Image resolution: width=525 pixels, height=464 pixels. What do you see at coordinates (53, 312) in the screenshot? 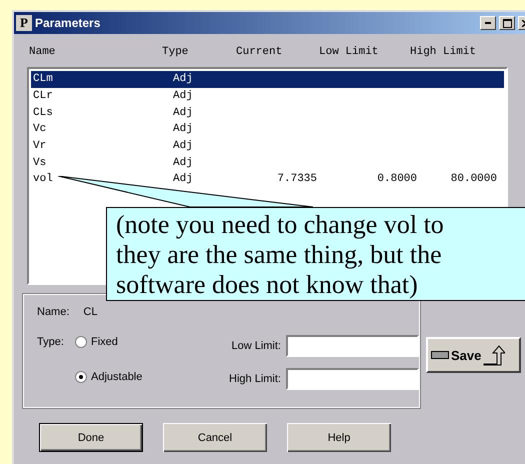
I see `name-label: Name:` at bounding box center [53, 312].